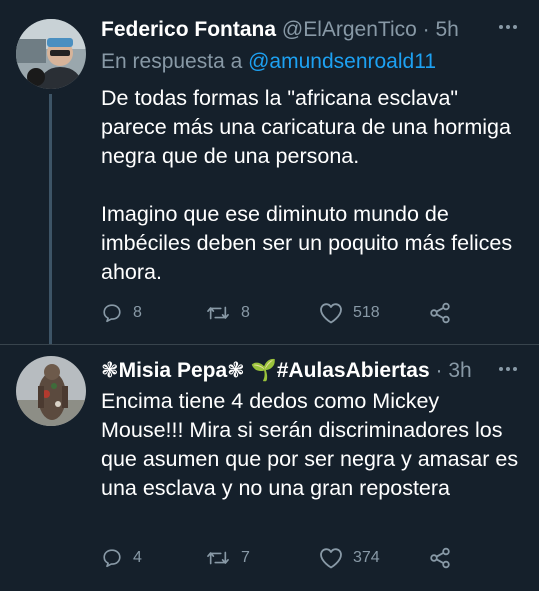 This screenshot has height=591, width=539. Describe the element at coordinates (349, 29) in the screenshot. I see `user-handle: @ElArgenTico` at that location.